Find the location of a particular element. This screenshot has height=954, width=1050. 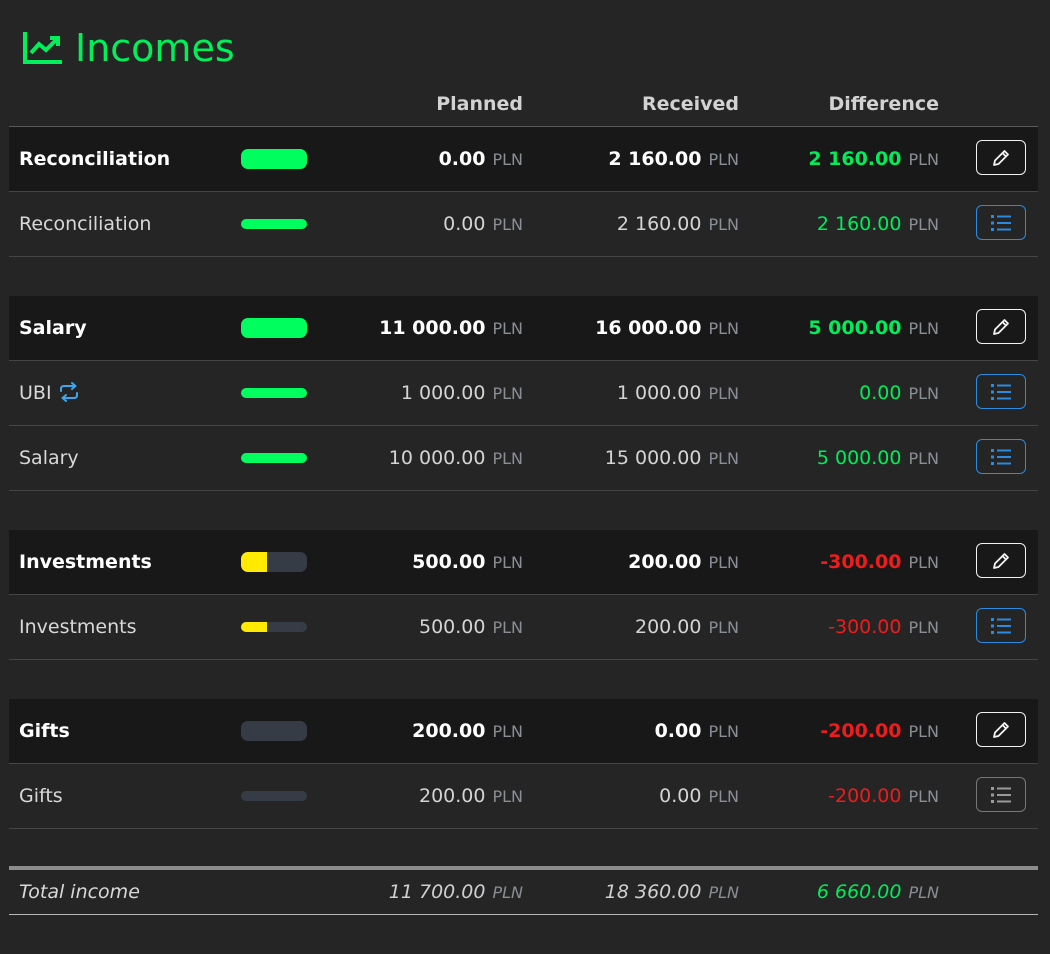

difference-amount: 0.00 PLN is located at coordinates (899, 393).